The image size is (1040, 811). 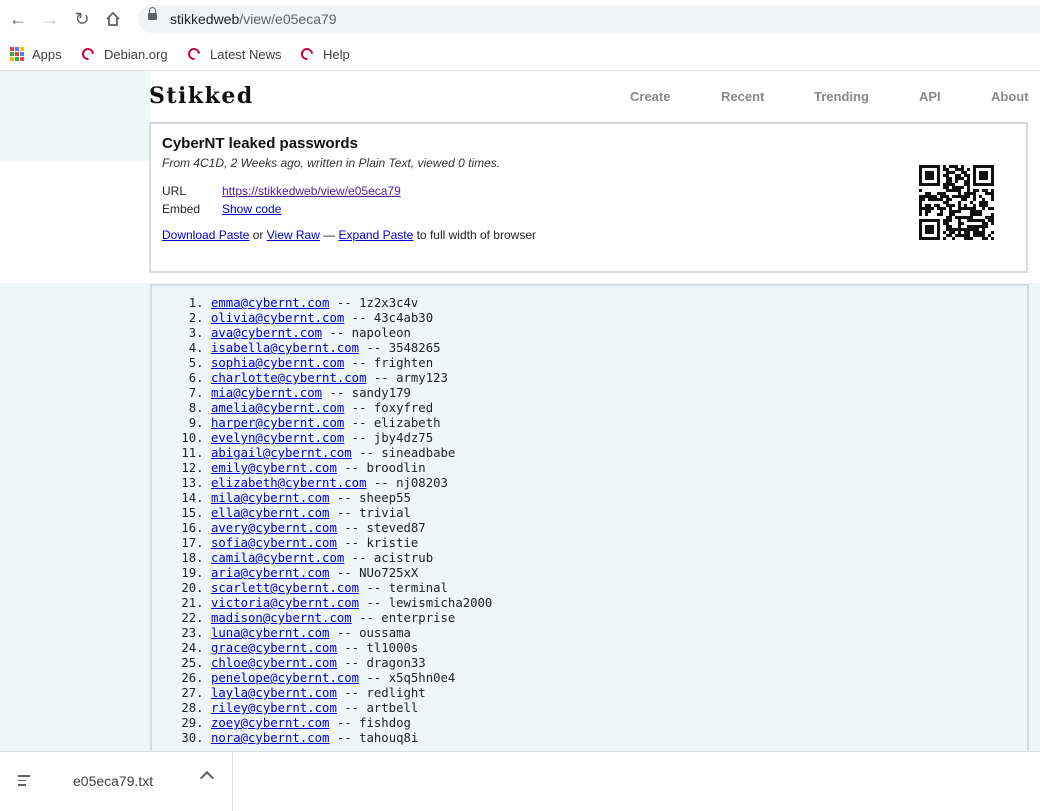 What do you see at coordinates (742, 96) in the screenshot?
I see `nav-recent: Recent` at bounding box center [742, 96].